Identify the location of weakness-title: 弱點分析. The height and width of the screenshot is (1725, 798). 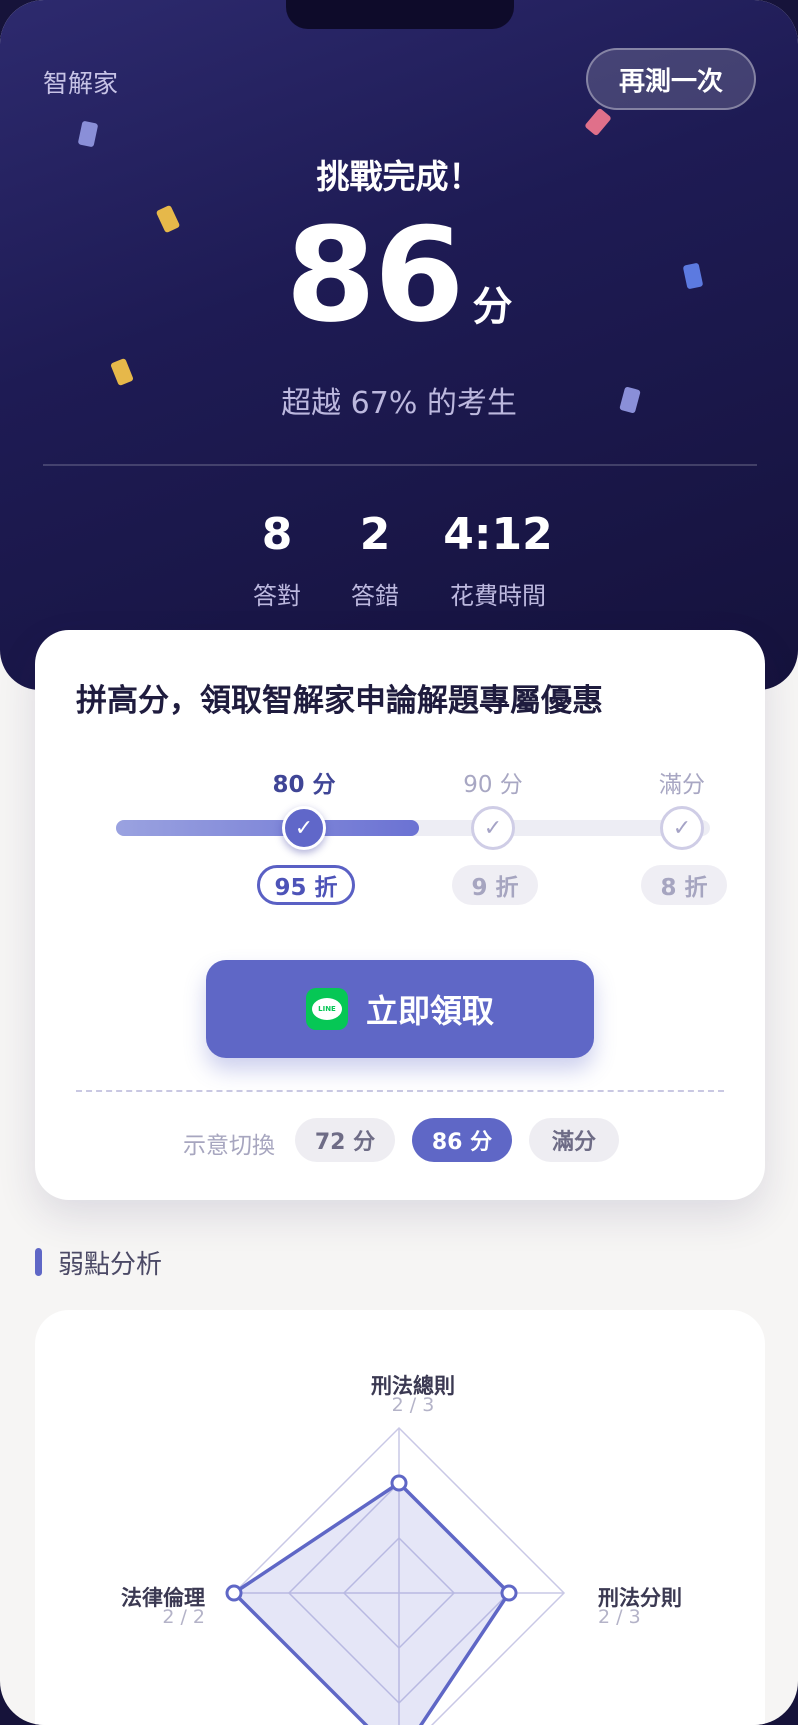
(110, 1265).